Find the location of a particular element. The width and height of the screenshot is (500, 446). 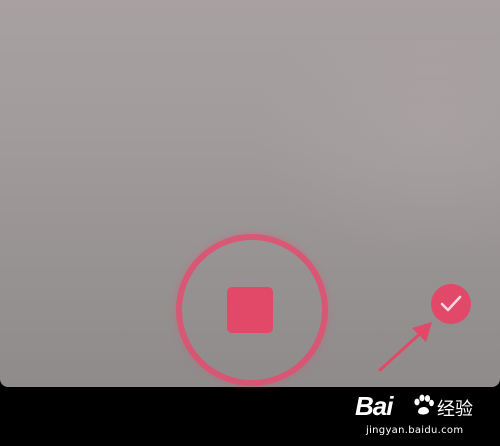

checkmark-icon is located at coordinates (451, 303).